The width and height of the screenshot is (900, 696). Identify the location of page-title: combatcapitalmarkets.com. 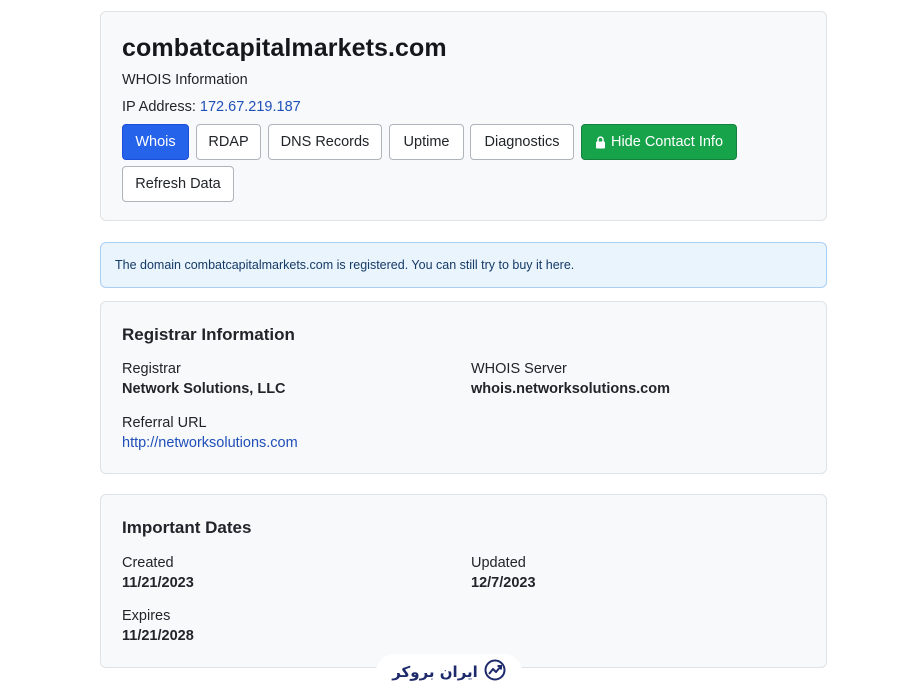
(284, 48).